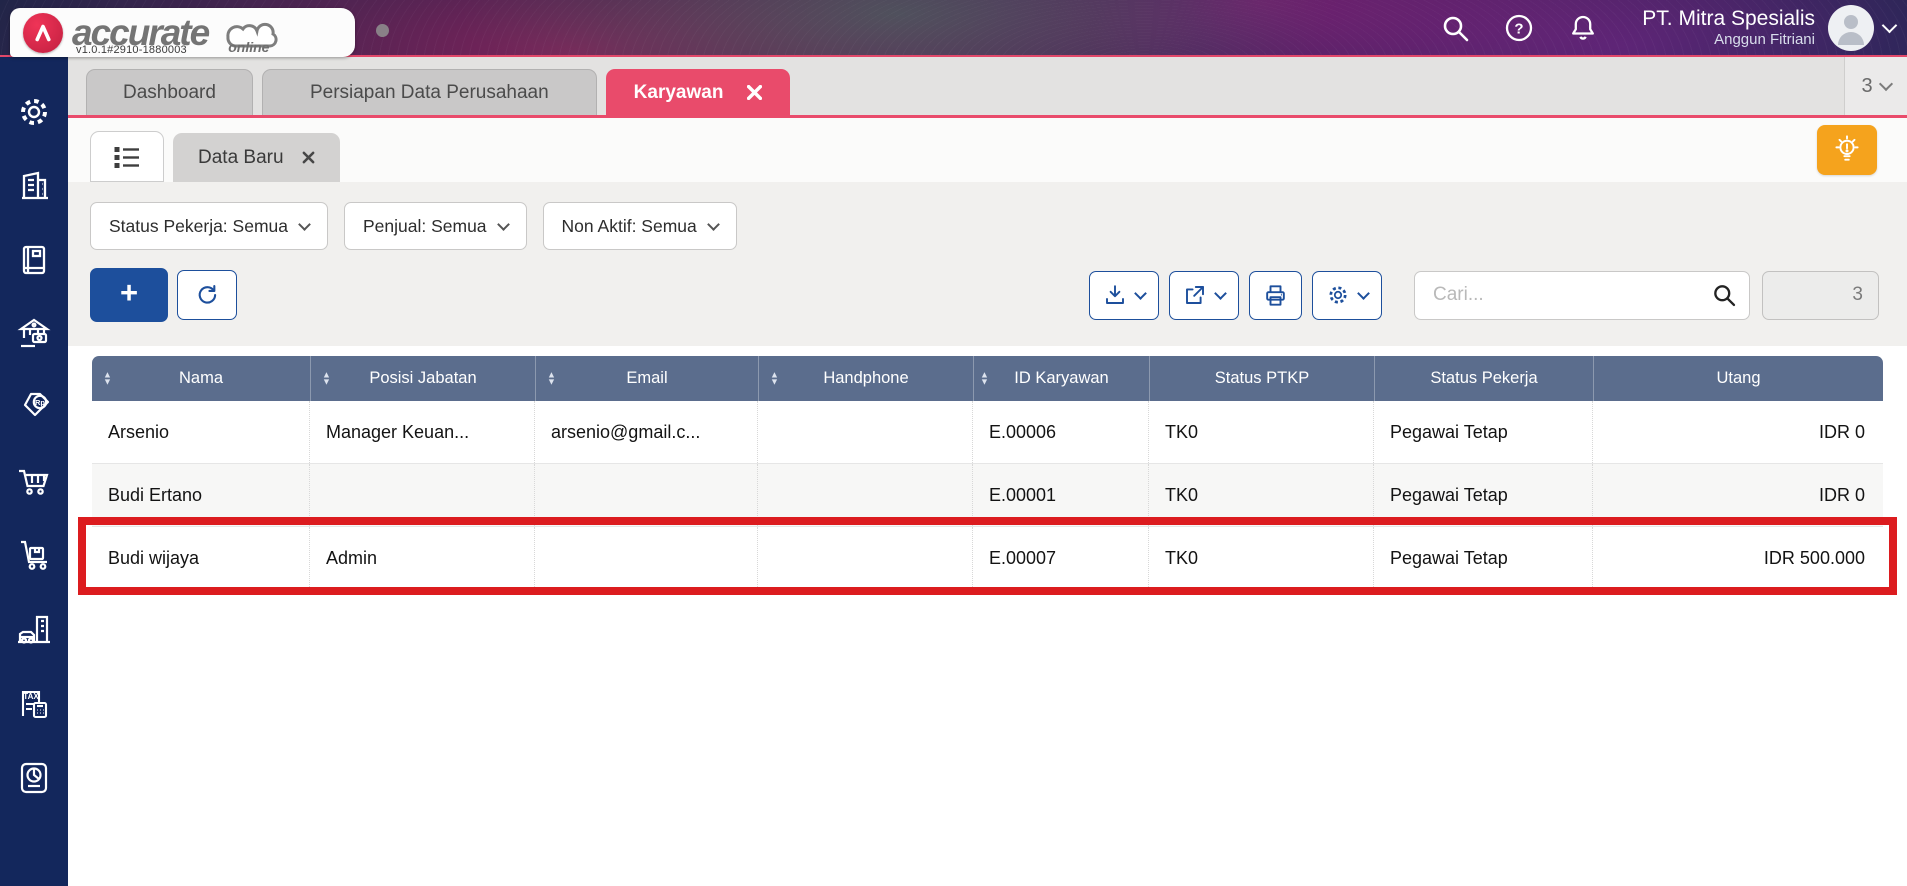 Image resolution: width=1907 pixels, height=886 pixels. Describe the element at coordinates (127, 156) in the screenshot. I see `list-view-button` at that location.